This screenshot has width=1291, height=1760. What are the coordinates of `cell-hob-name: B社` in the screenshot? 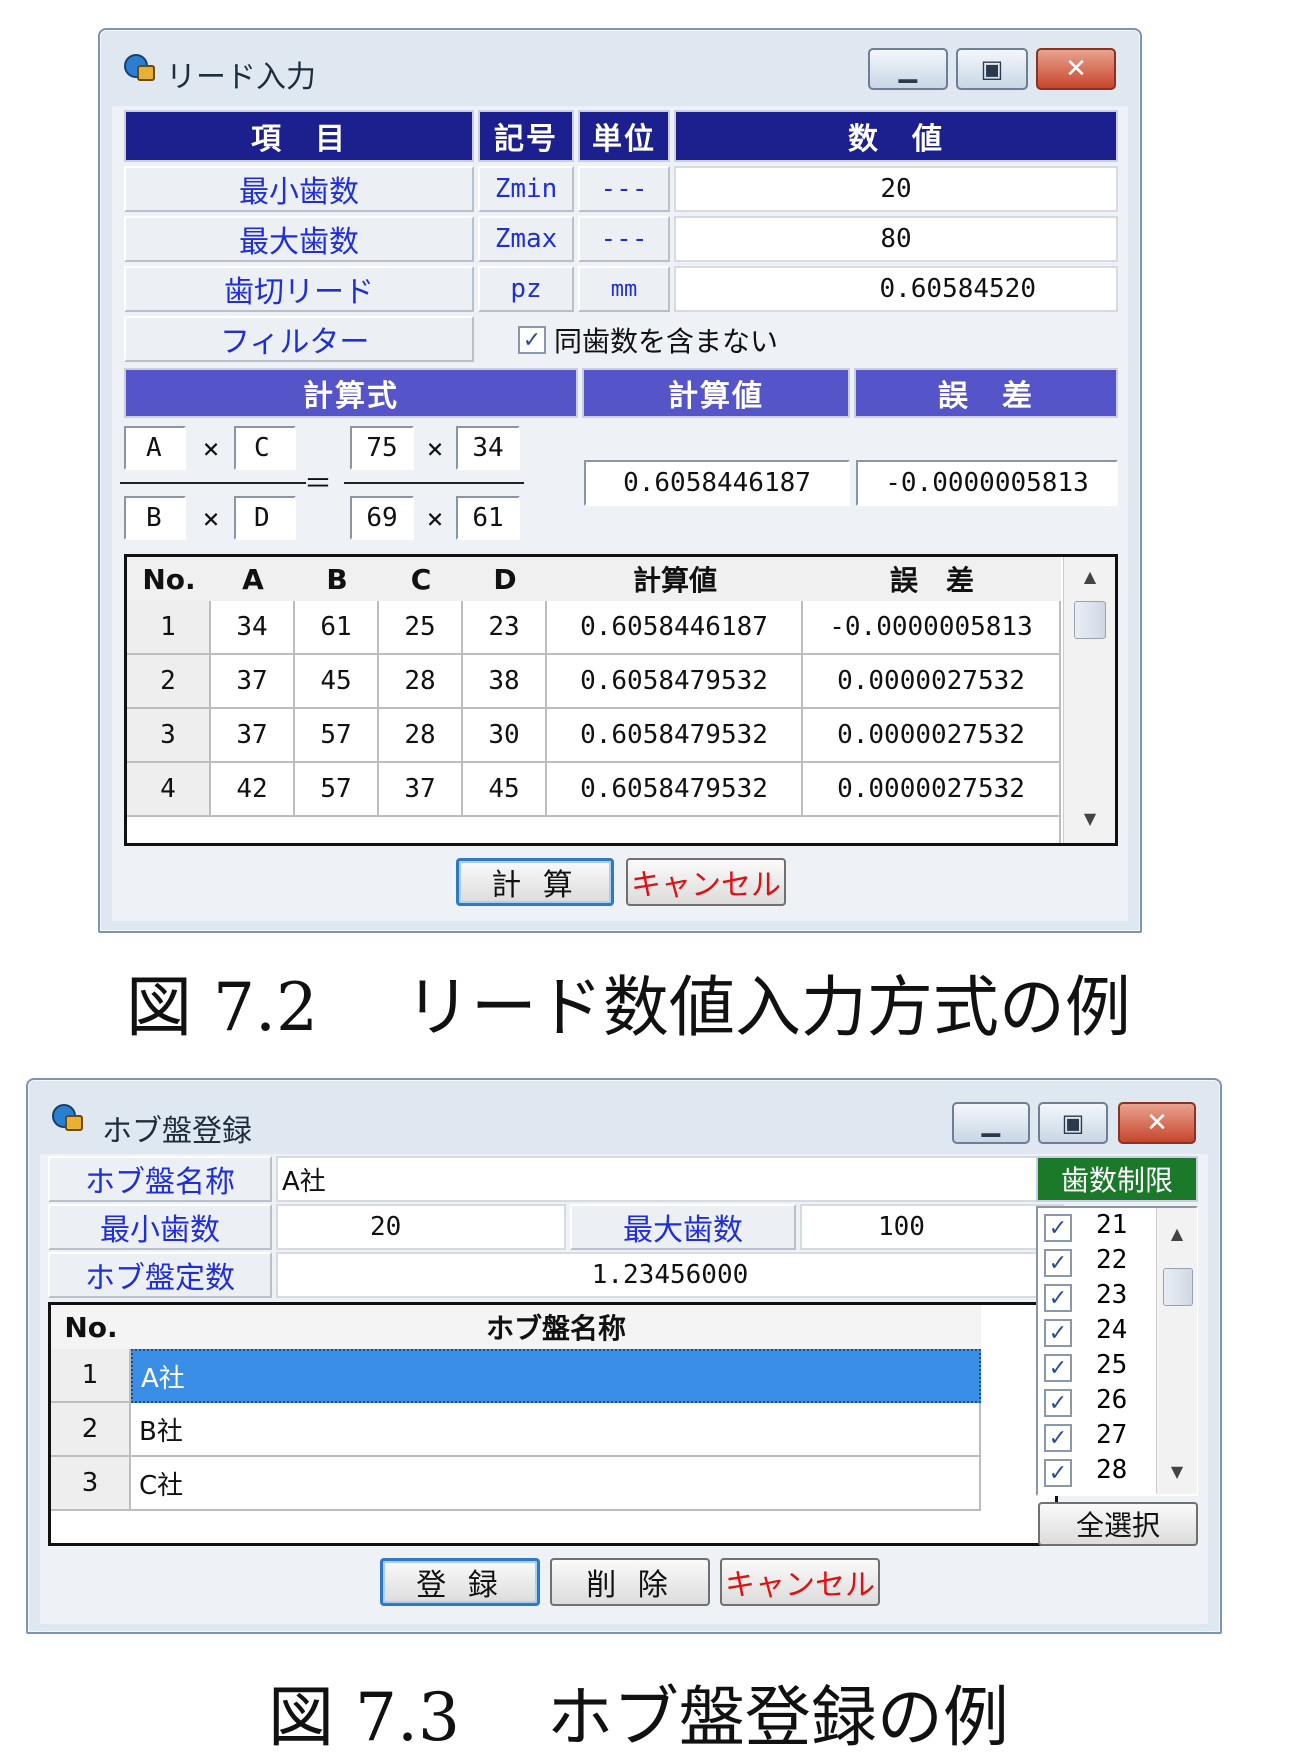 It's located at (556, 1430).